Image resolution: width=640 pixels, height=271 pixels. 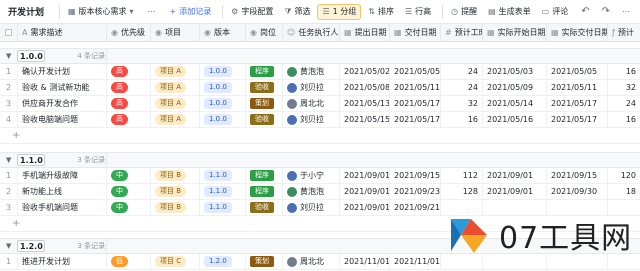 I want to click on cell-d1: 2021/05/08, so click(x=365, y=87).